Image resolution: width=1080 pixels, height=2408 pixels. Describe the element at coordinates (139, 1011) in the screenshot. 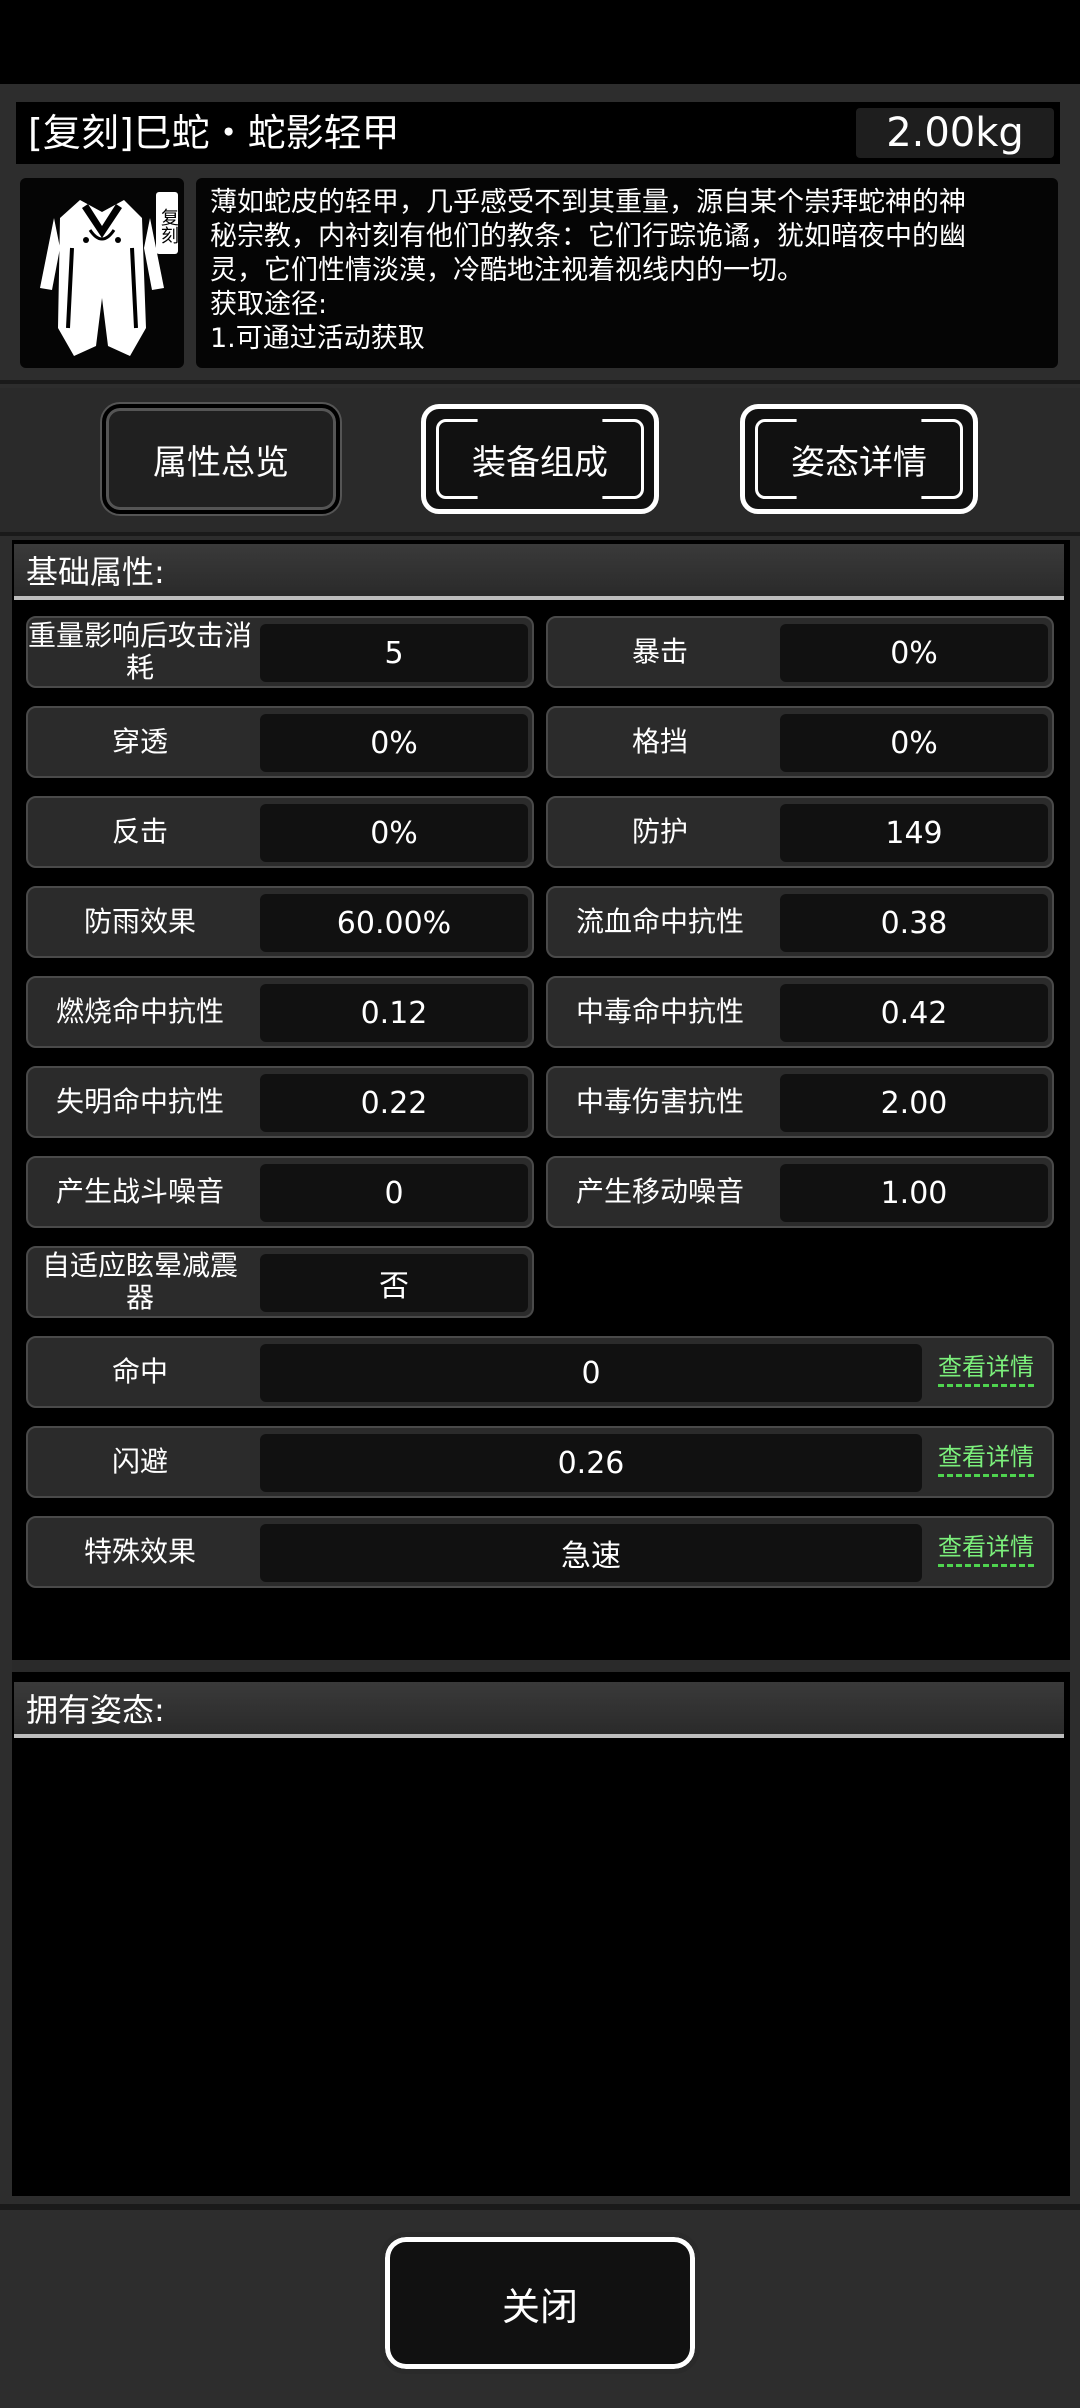

I see `stat-label: 燃烧命中抗性` at that location.